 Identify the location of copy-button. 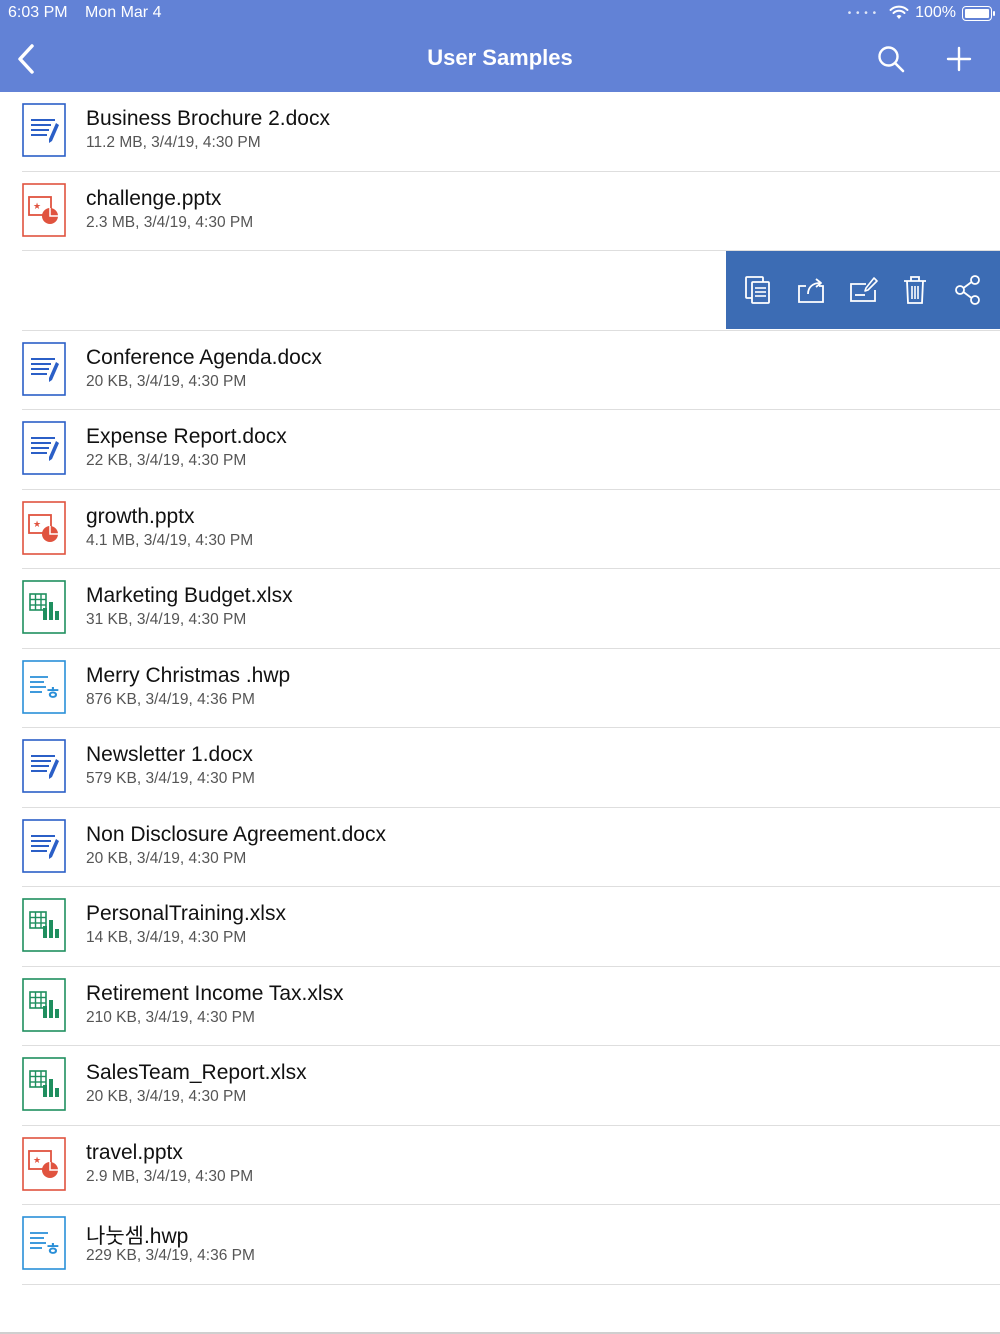
(758, 290).